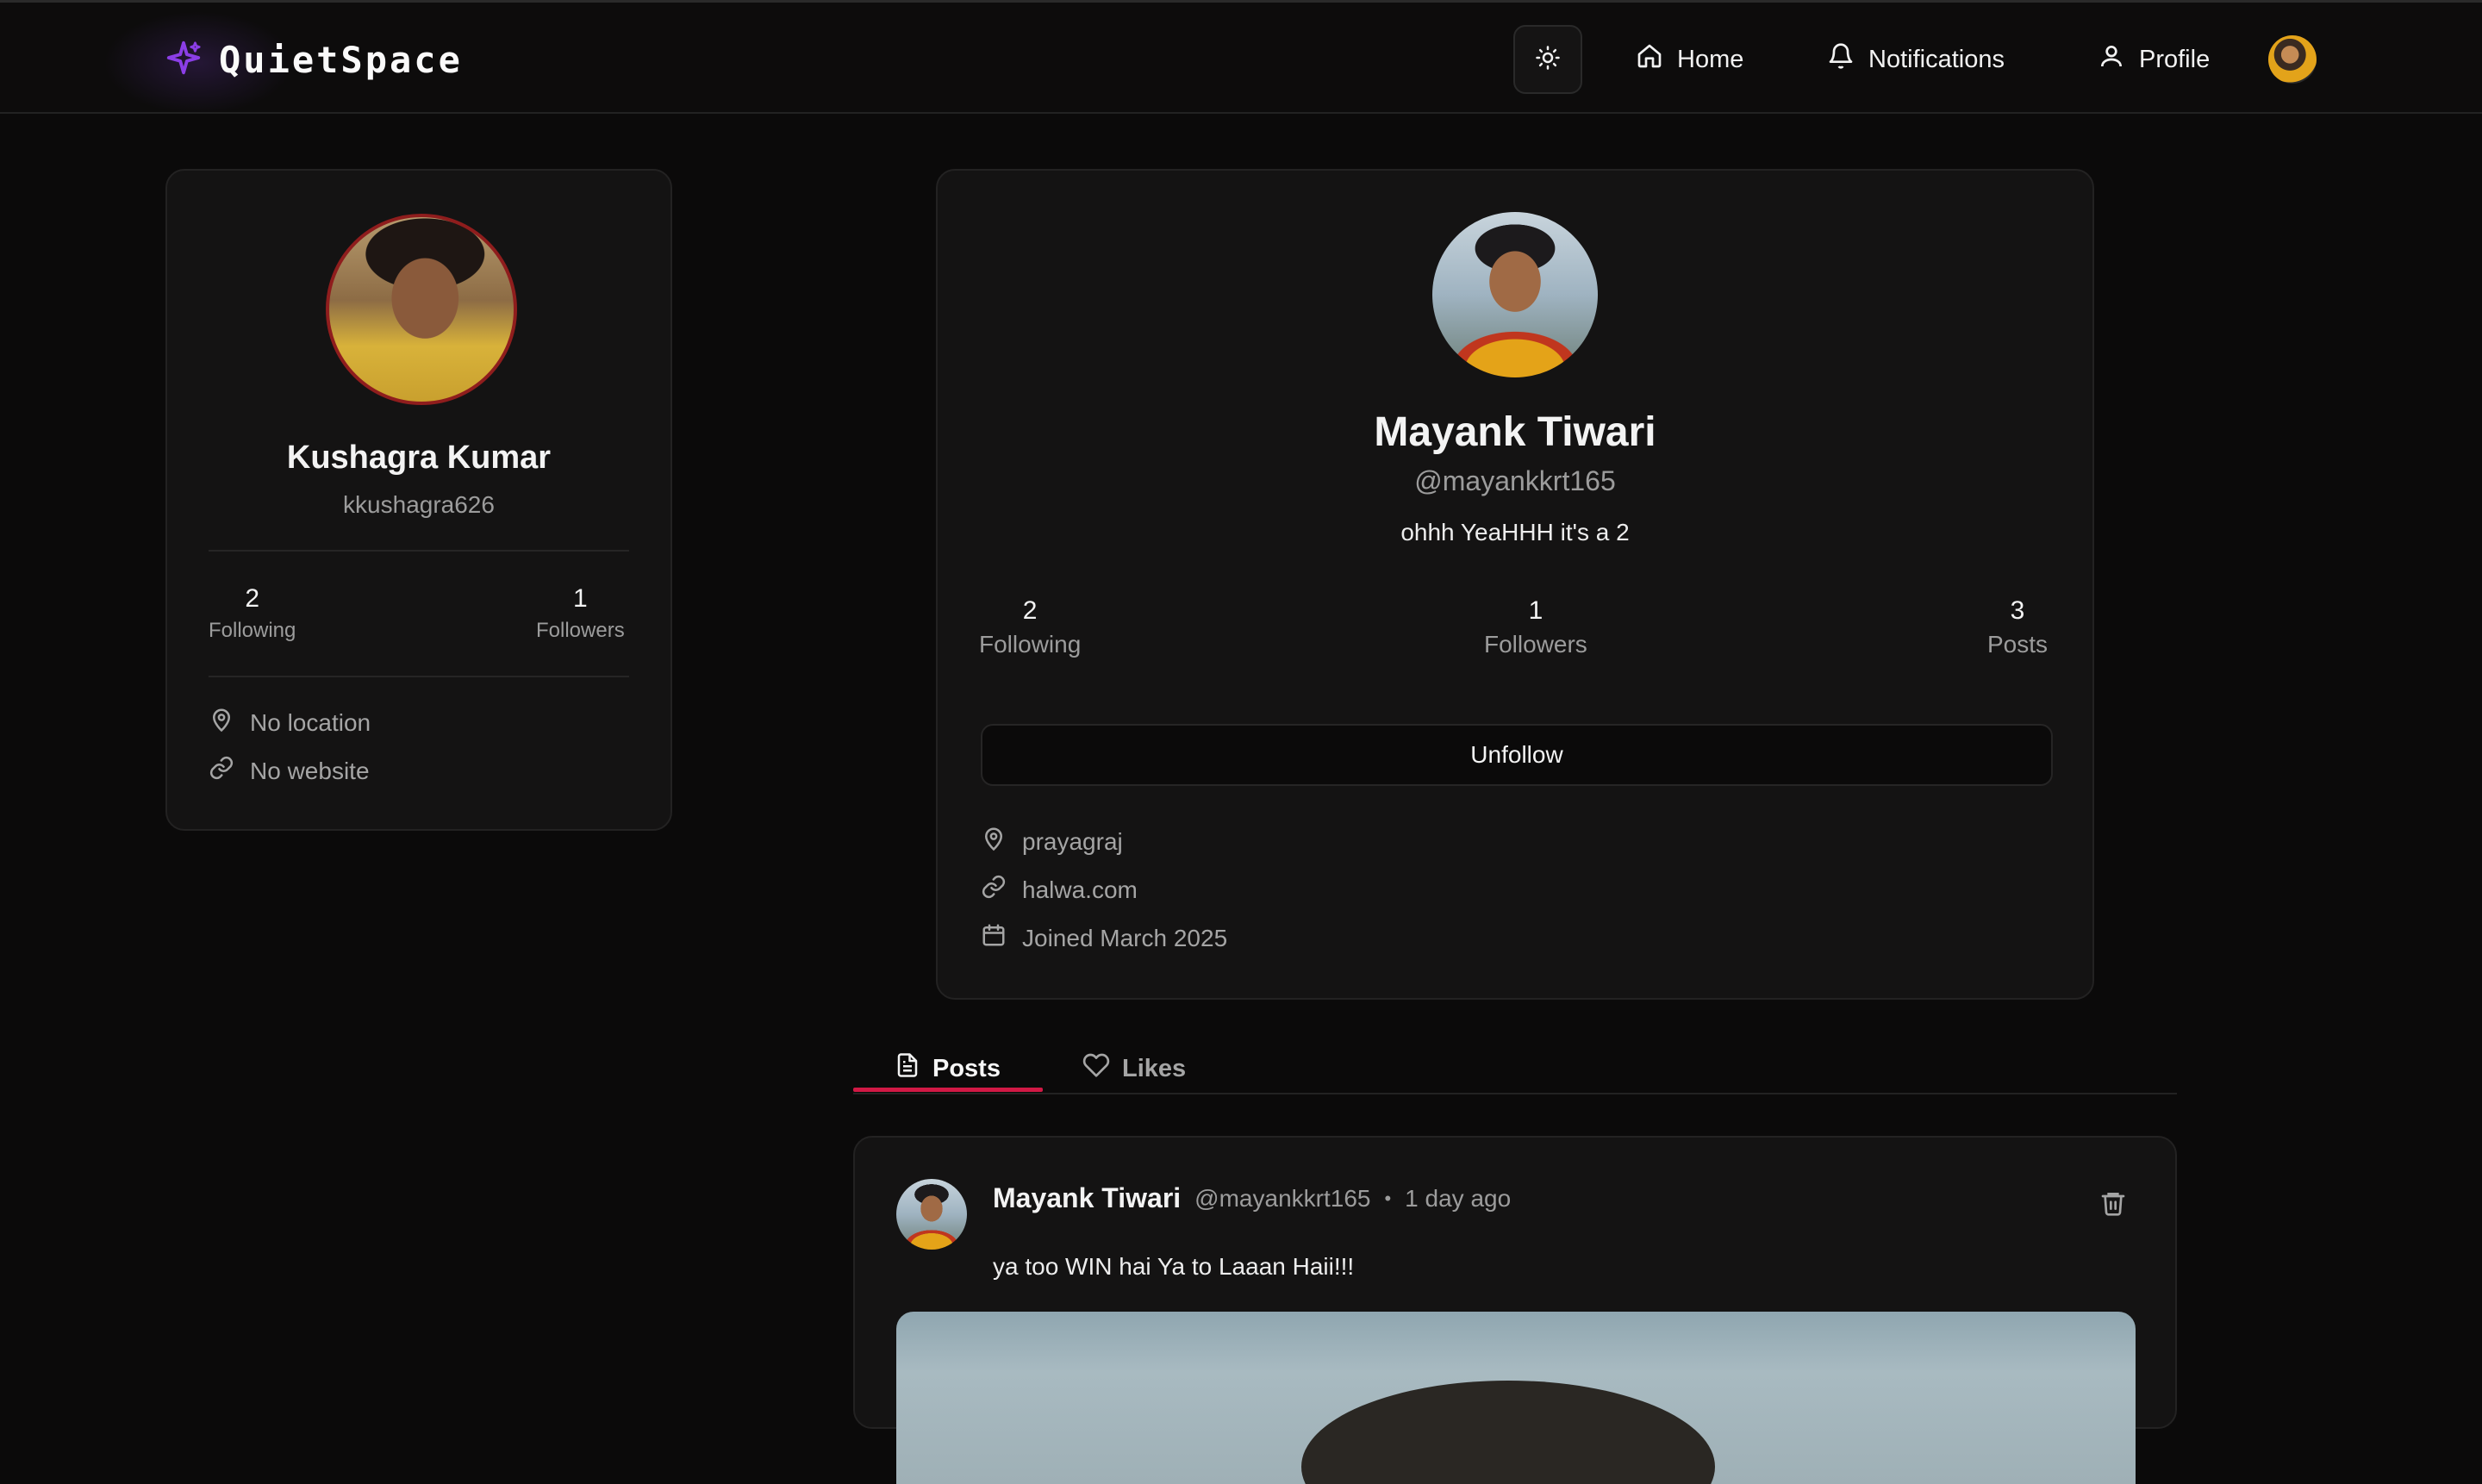 This screenshot has height=1484, width=2482. Describe the element at coordinates (341, 59) in the screenshot. I see `brand-name: QuietSpace` at that location.